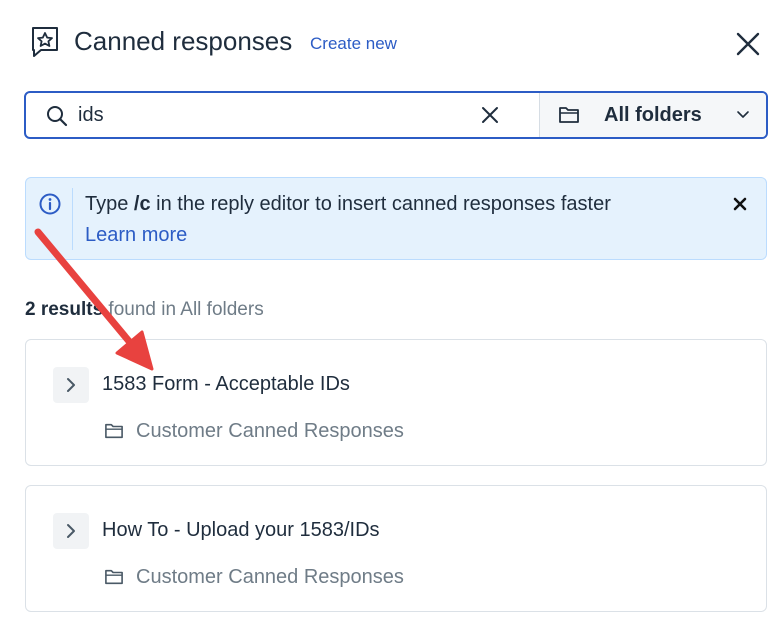  I want to click on folder-filter-label: All folders, so click(653, 115).